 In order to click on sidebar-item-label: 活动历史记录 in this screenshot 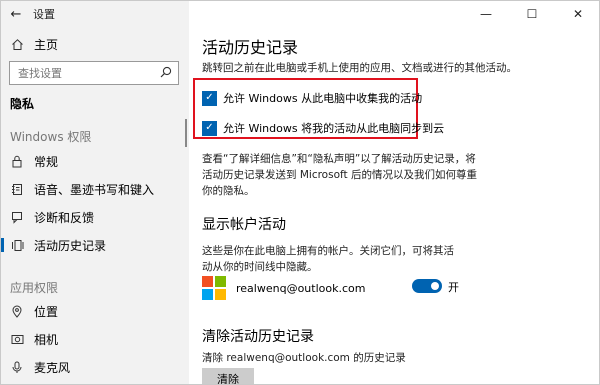, I will do `click(70, 245)`.